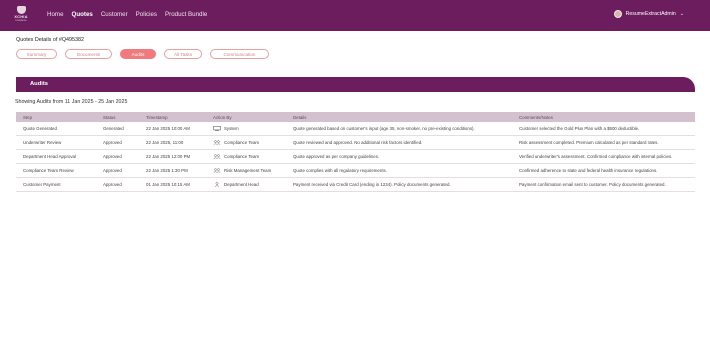 This screenshot has height=340, width=710. I want to click on nav-link-product-bundle: Product Bundle, so click(186, 15).